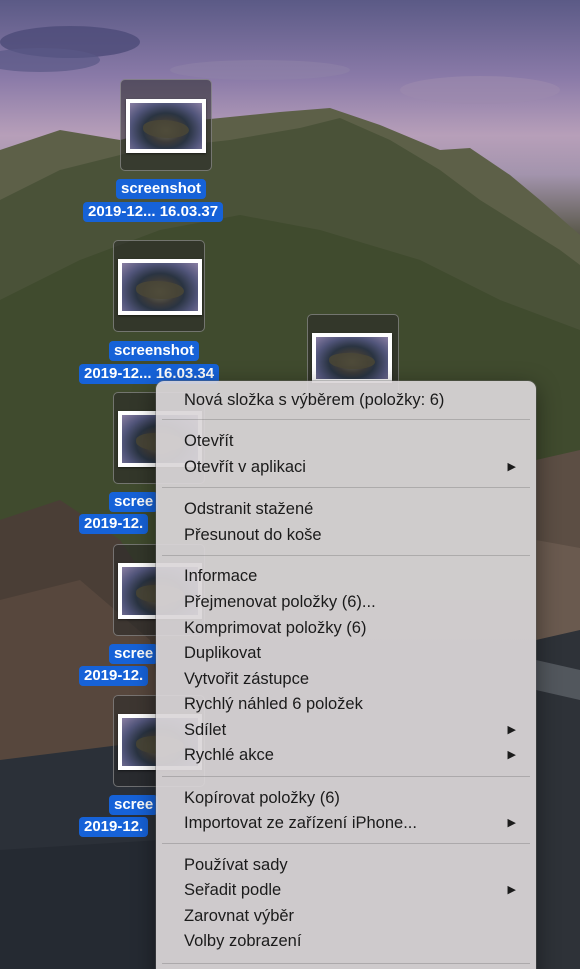  What do you see at coordinates (236, 865) in the screenshot?
I see `menu-item-label: Používat sady` at bounding box center [236, 865].